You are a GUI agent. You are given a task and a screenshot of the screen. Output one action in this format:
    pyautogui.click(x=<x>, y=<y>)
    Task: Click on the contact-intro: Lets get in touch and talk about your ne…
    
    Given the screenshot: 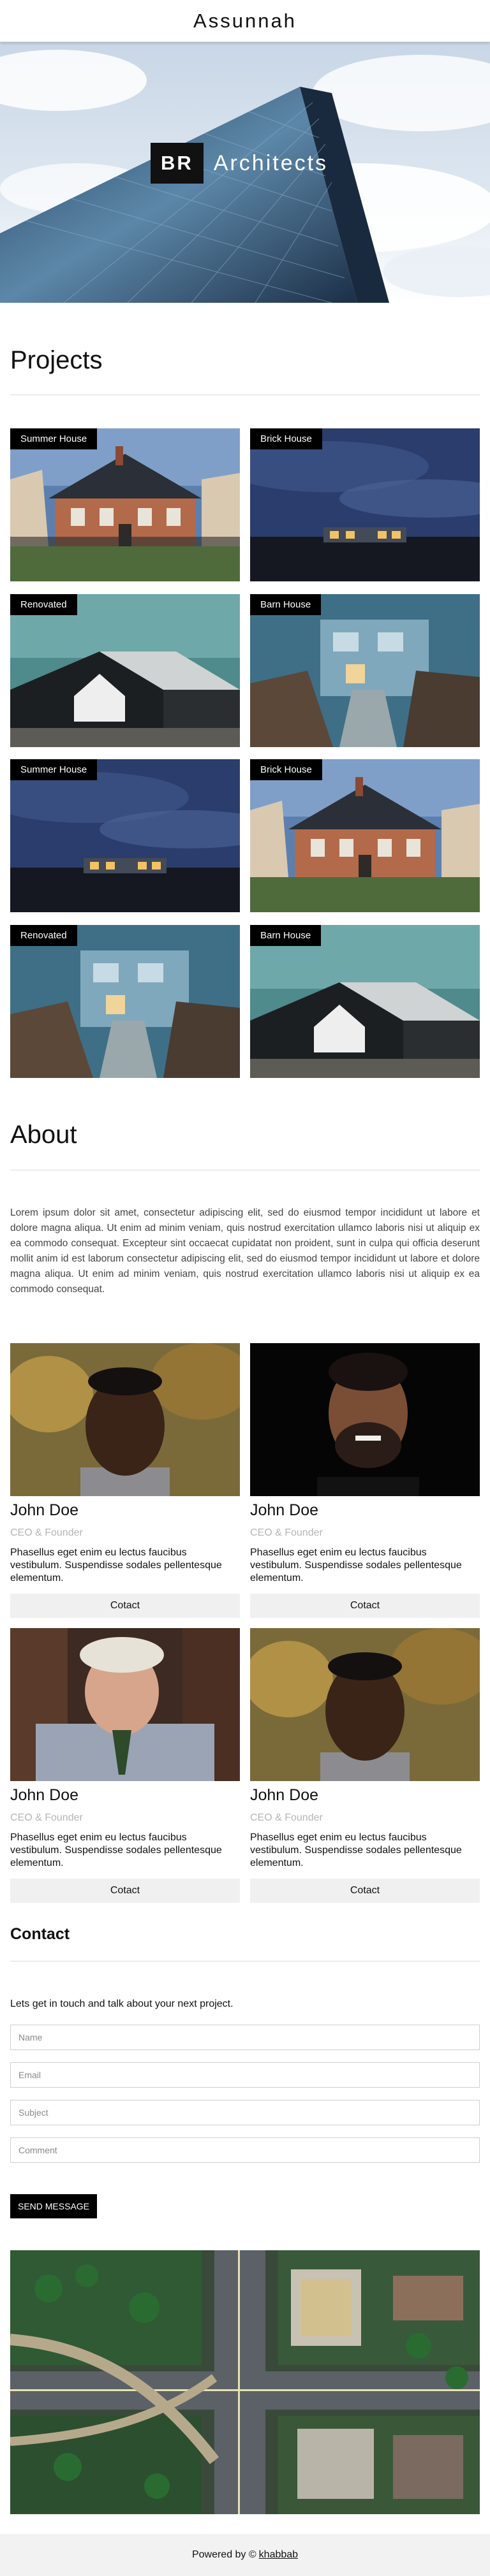 What is the action you would take?
    pyautogui.click(x=122, y=2003)
    